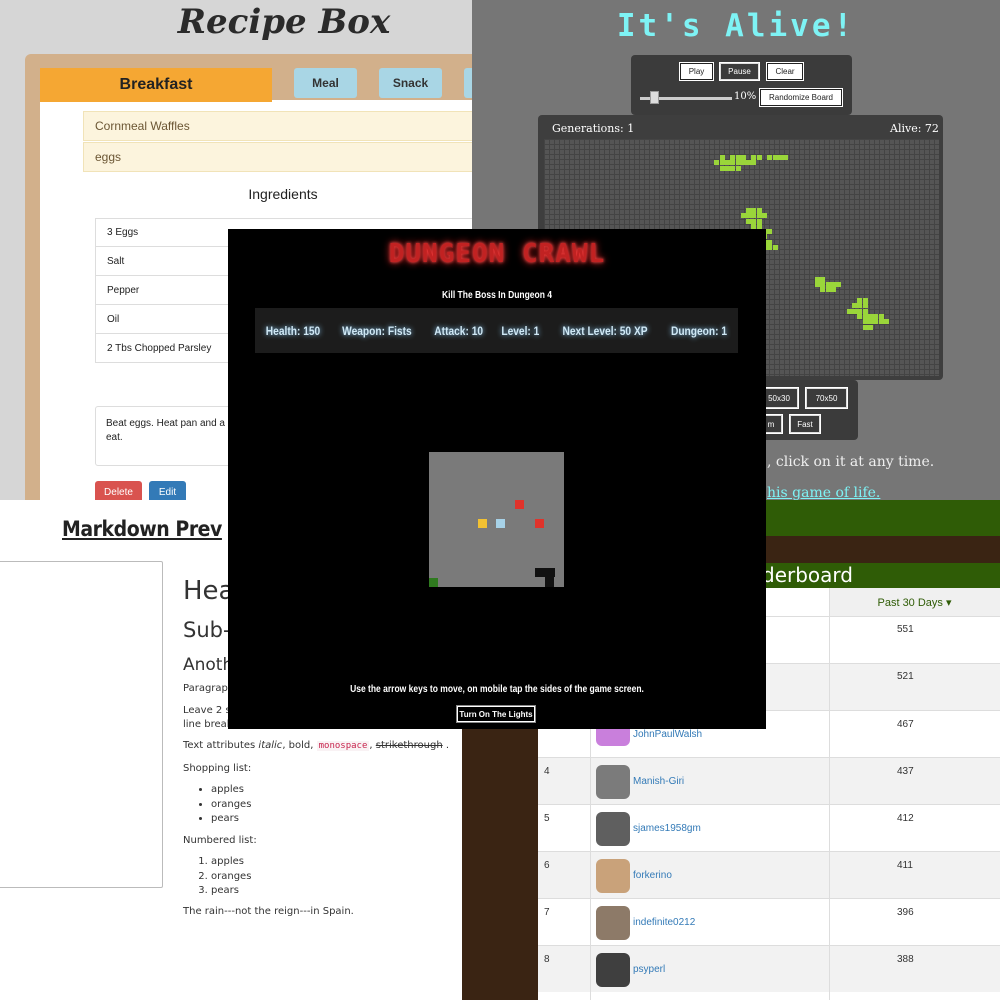 Image resolution: width=1000 pixels, height=1000 pixels. Describe the element at coordinates (652, 875) in the screenshot. I see `username-link: forkerino` at that location.